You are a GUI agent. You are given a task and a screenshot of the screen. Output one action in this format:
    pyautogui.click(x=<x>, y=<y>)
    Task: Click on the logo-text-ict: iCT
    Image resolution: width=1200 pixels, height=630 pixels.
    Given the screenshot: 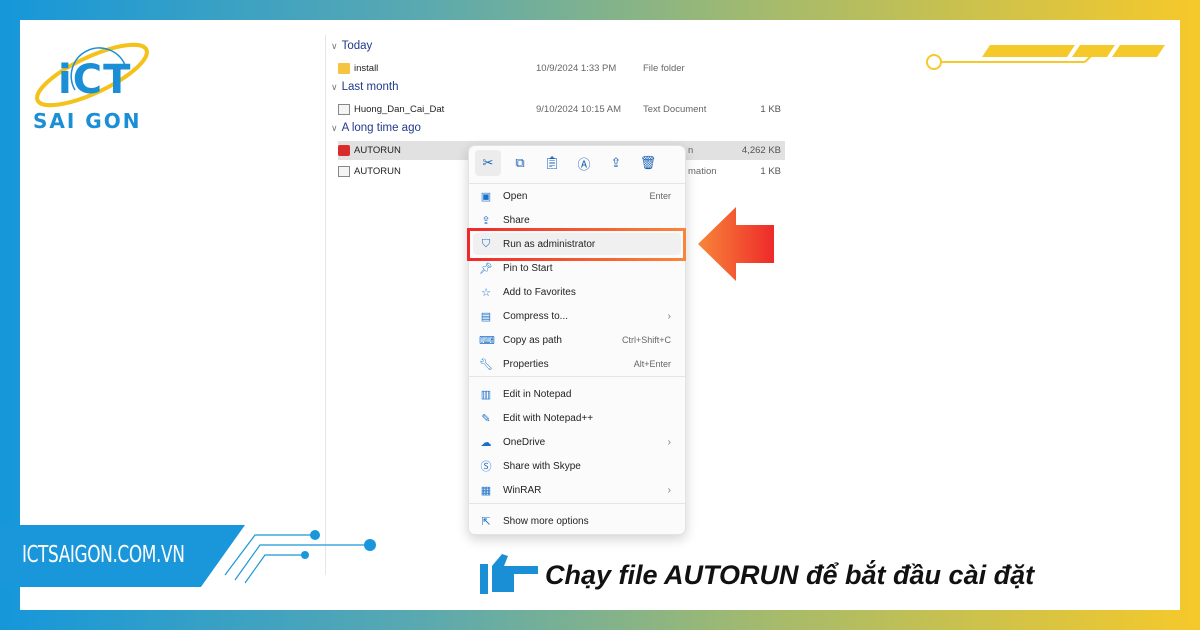 What is the action you would take?
    pyautogui.click(x=95, y=80)
    